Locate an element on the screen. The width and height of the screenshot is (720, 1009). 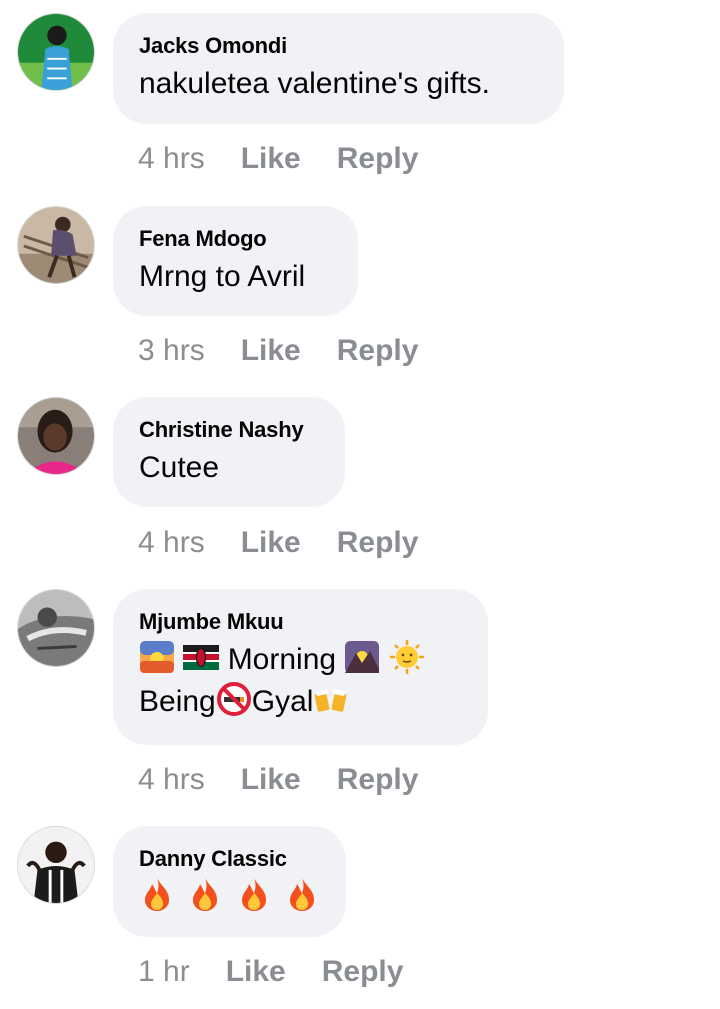
being-word: Being is located at coordinates (177, 701).